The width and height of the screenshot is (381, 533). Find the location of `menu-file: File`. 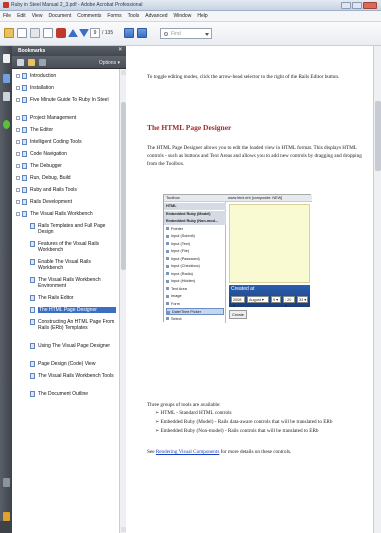

menu-file: File is located at coordinates (7, 16).